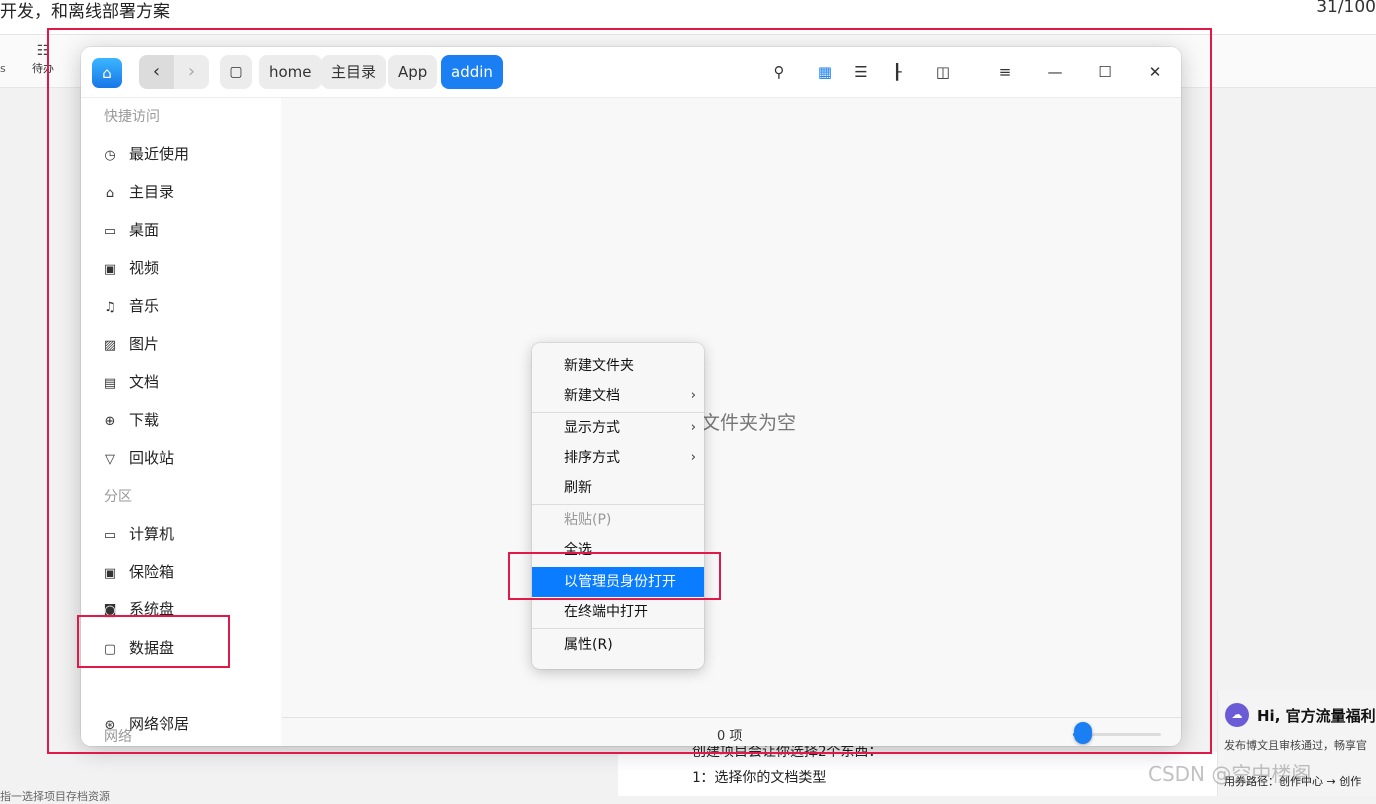 The height and width of the screenshot is (804, 1376). What do you see at coordinates (55, 796) in the screenshot?
I see `bottom-left-text: 指一选择项目存档资源` at bounding box center [55, 796].